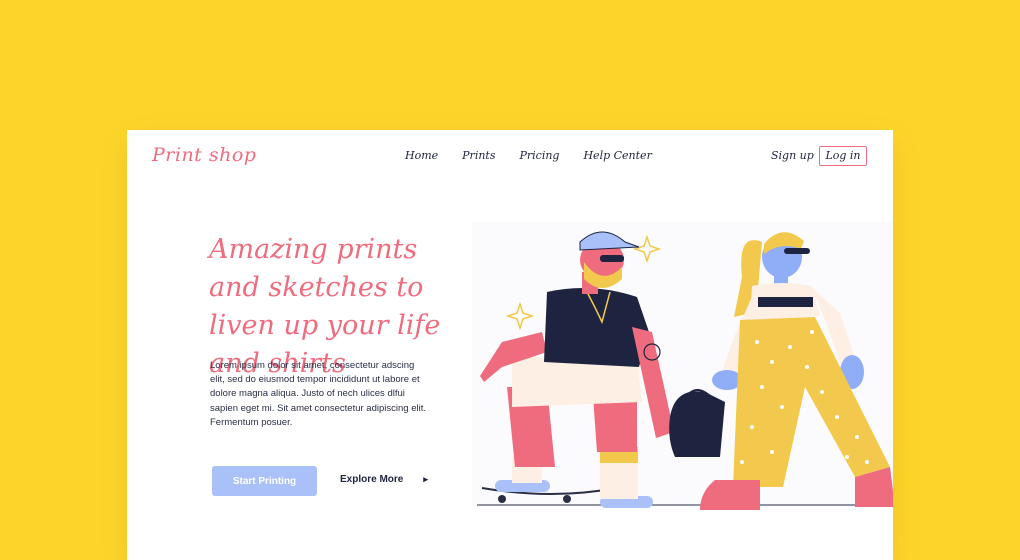  What do you see at coordinates (792, 155) in the screenshot?
I see `signup-link: Sign up` at bounding box center [792, 155].